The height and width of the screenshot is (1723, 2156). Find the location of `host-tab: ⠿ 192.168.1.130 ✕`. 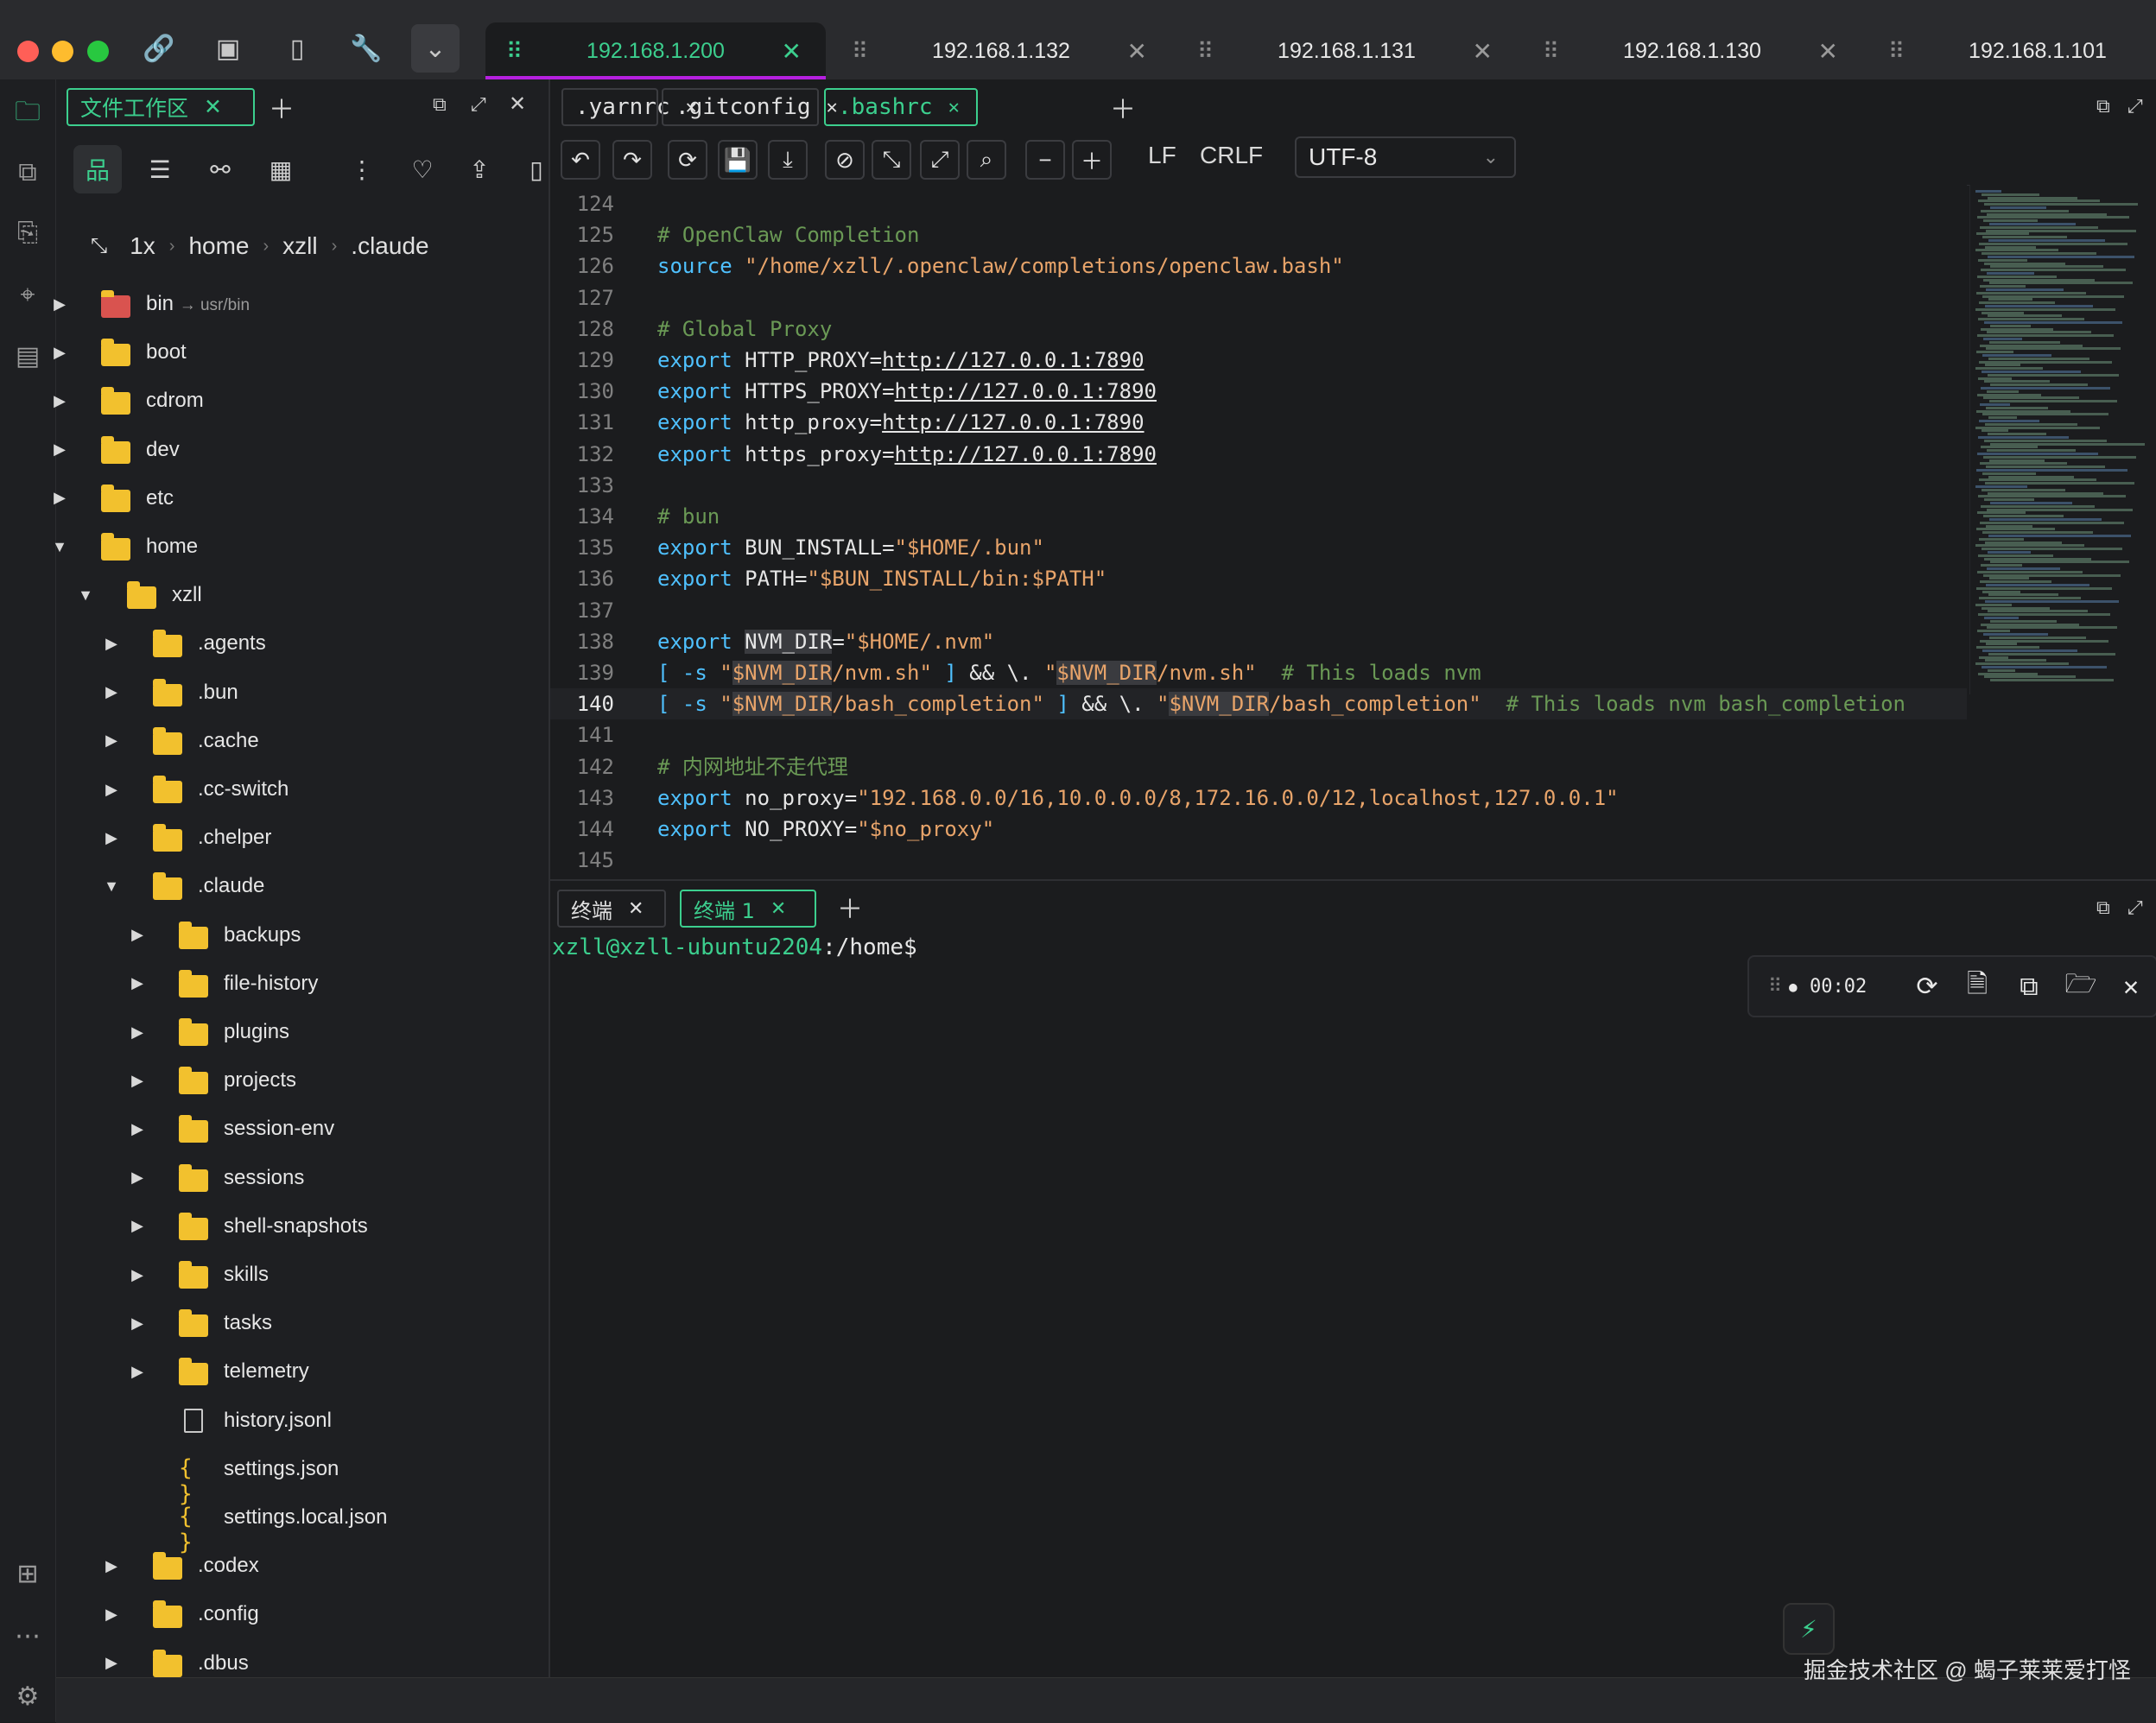

host-tab: ⠿ 192.168.1.130 ✕ is located at coordinates (1692, 50).